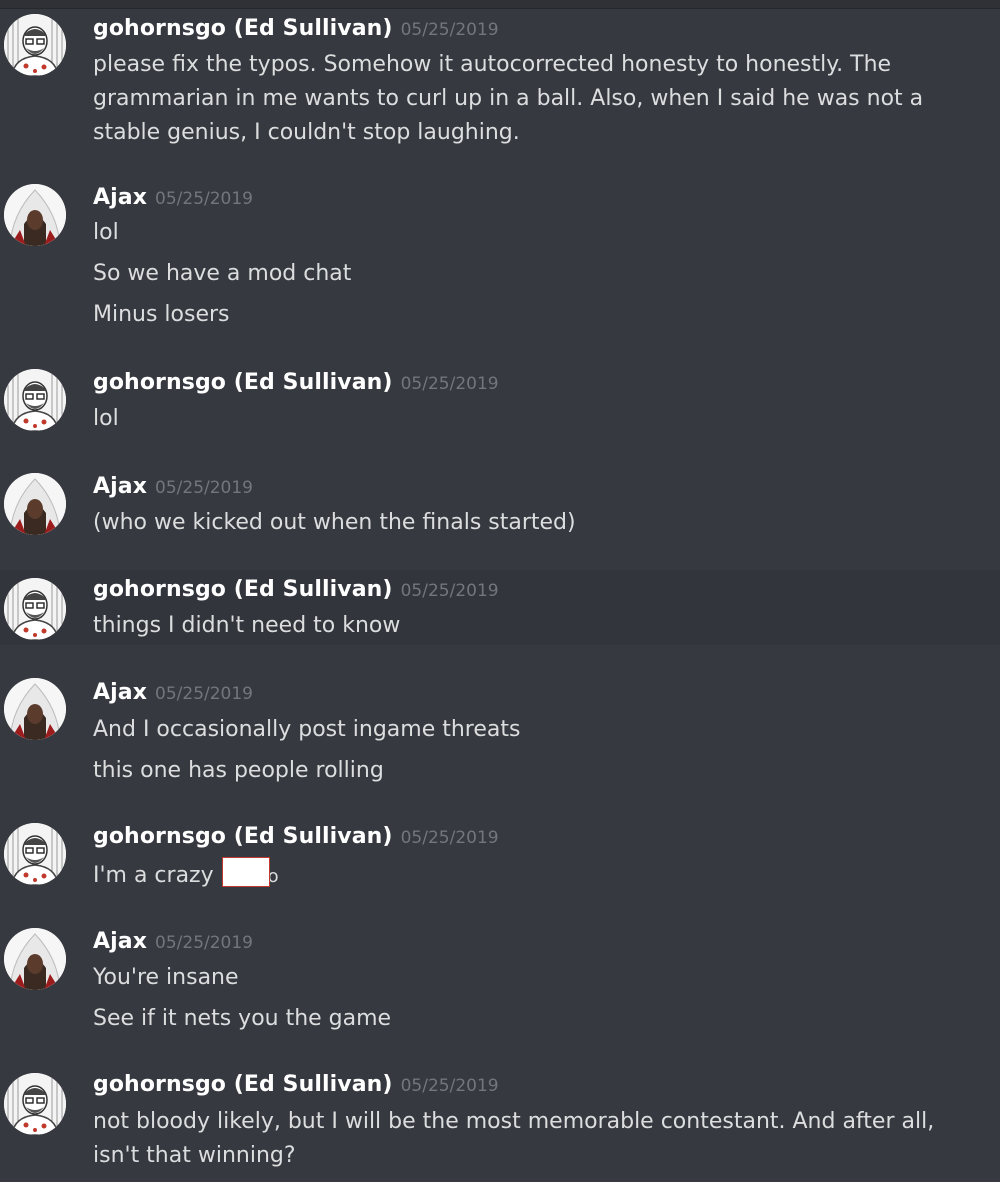 The image size is (1000, 1182). What do you see at coordinates (245, 872) in the screenshot?
I see `redaction-box` at bounding box center [245, 872].